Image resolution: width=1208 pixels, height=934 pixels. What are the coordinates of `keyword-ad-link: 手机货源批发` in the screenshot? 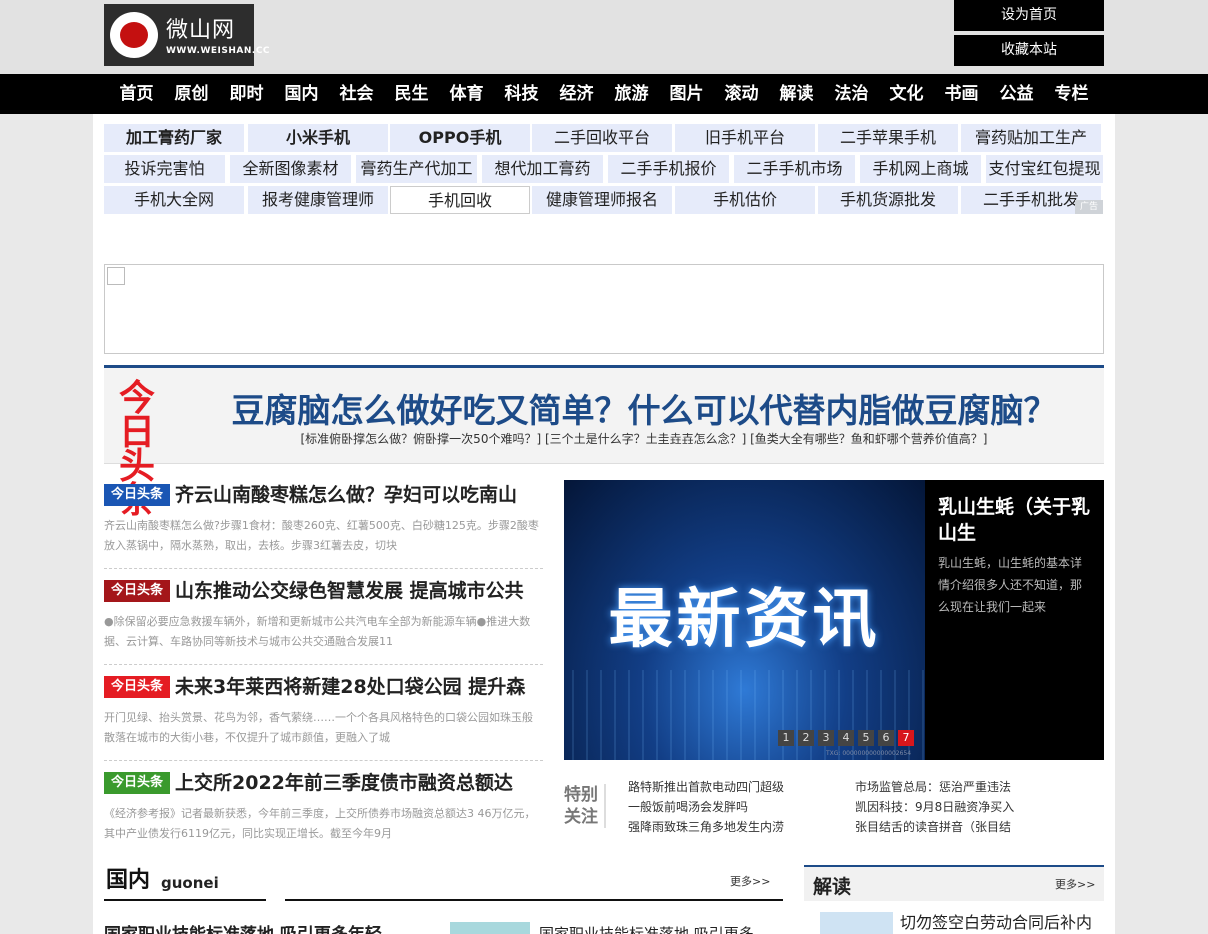 It's located at (888, 200).